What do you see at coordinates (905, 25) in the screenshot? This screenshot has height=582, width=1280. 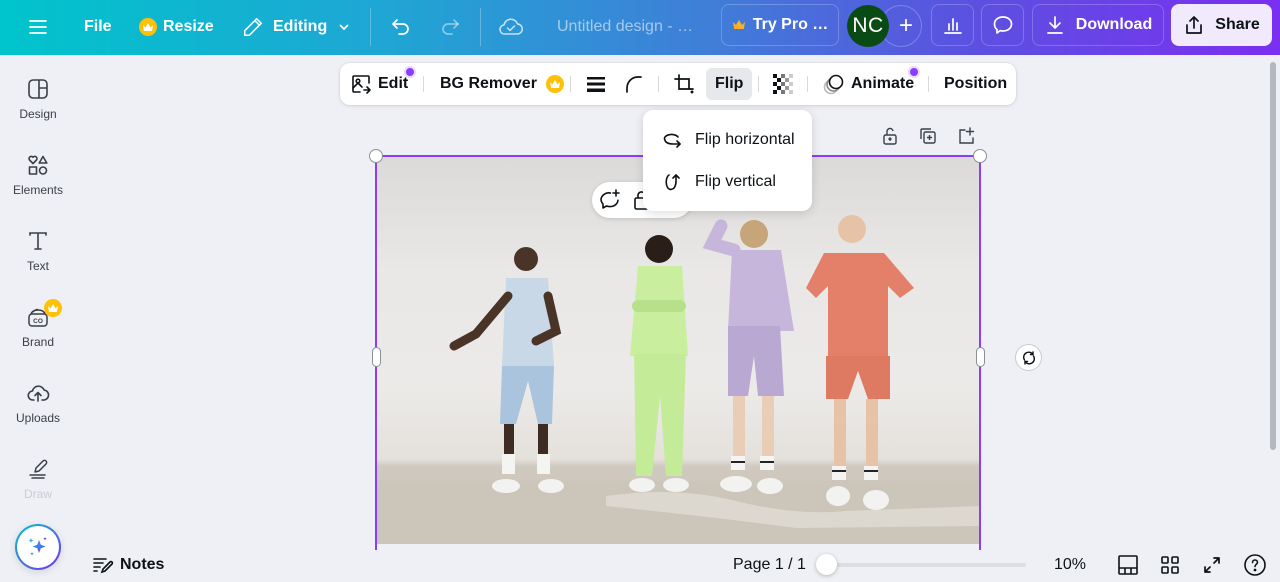 I see `plus-icon: +` at bounding box center [905, 25].